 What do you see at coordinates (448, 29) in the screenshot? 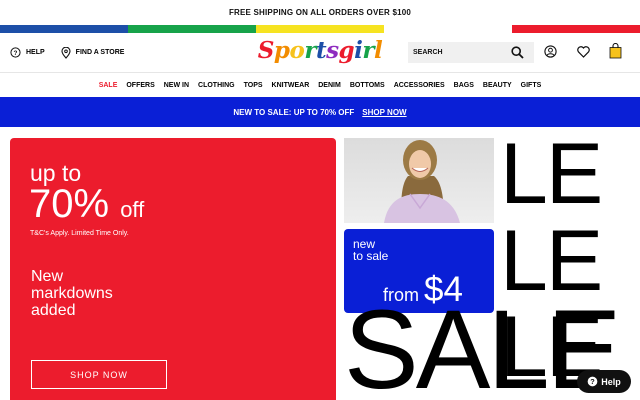
I see `stripe-white` at bounding box center [448, 29].